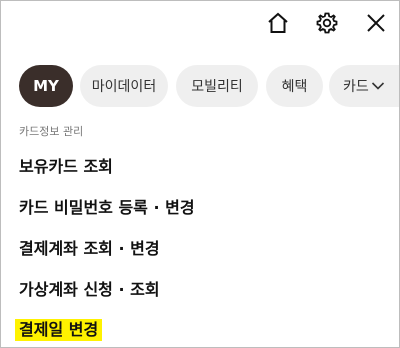  What do you see at coordinates (89, 247) in the screenshot?
I see `menu-item-payment-account: 결제계좌 조회 · 변경` at bounding box center [89, 247].